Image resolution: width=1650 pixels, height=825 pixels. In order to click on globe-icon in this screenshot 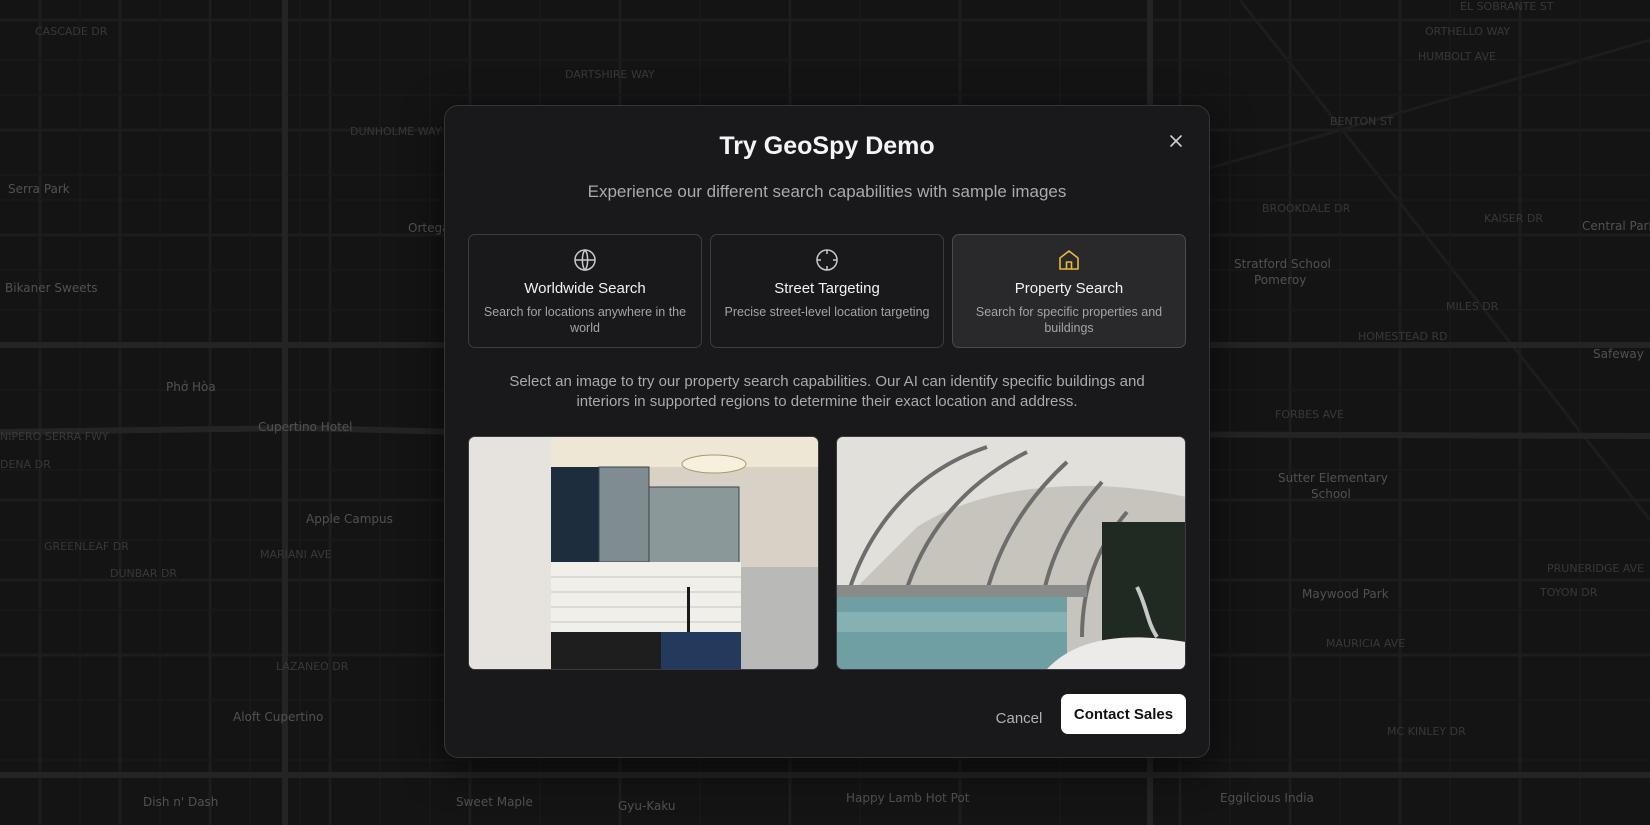, I will do `click(585, 260)`.